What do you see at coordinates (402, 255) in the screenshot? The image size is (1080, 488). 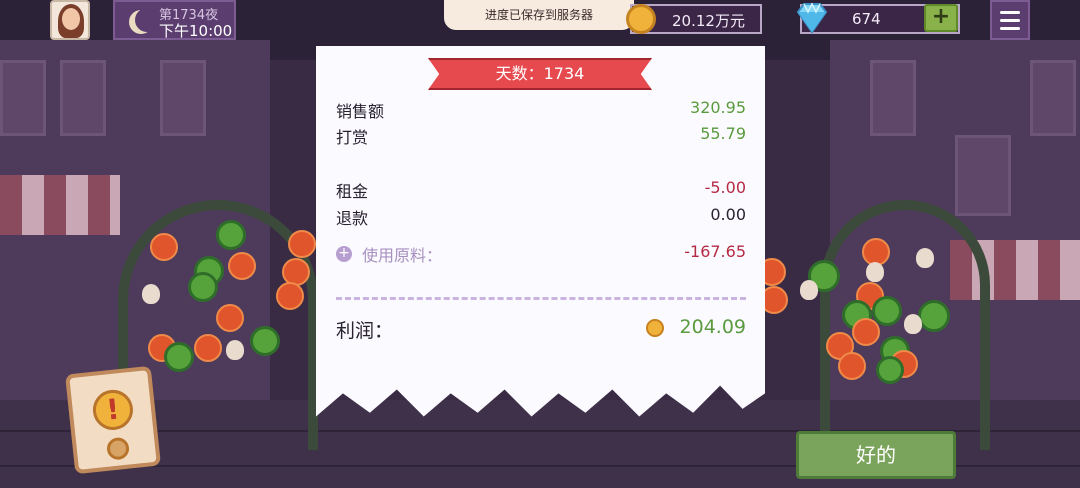 I see `ingredients-label: 使用原料：` at bounding box center [402, 255].